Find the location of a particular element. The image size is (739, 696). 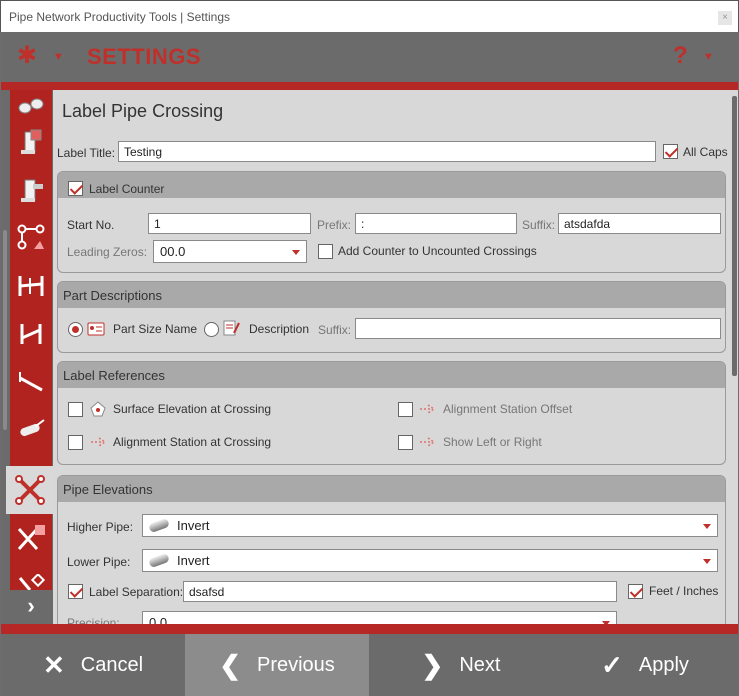

feet-inches-label: Feet / Inches is located at coordinates (684, 591).